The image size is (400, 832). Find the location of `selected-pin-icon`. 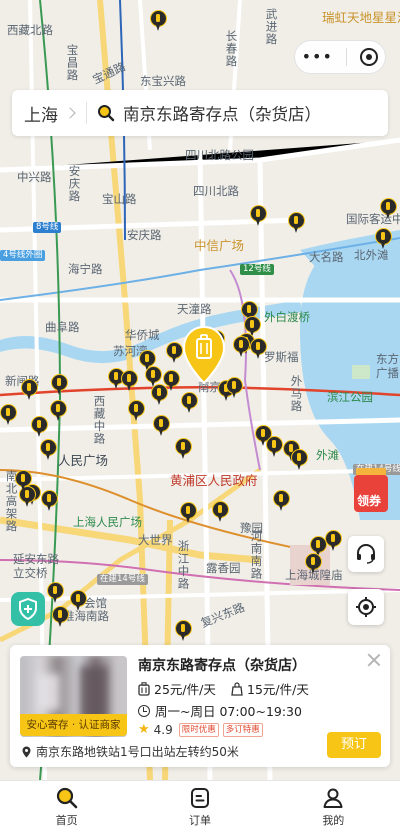

selected-pin-icon is located at coordinates (204, 355).